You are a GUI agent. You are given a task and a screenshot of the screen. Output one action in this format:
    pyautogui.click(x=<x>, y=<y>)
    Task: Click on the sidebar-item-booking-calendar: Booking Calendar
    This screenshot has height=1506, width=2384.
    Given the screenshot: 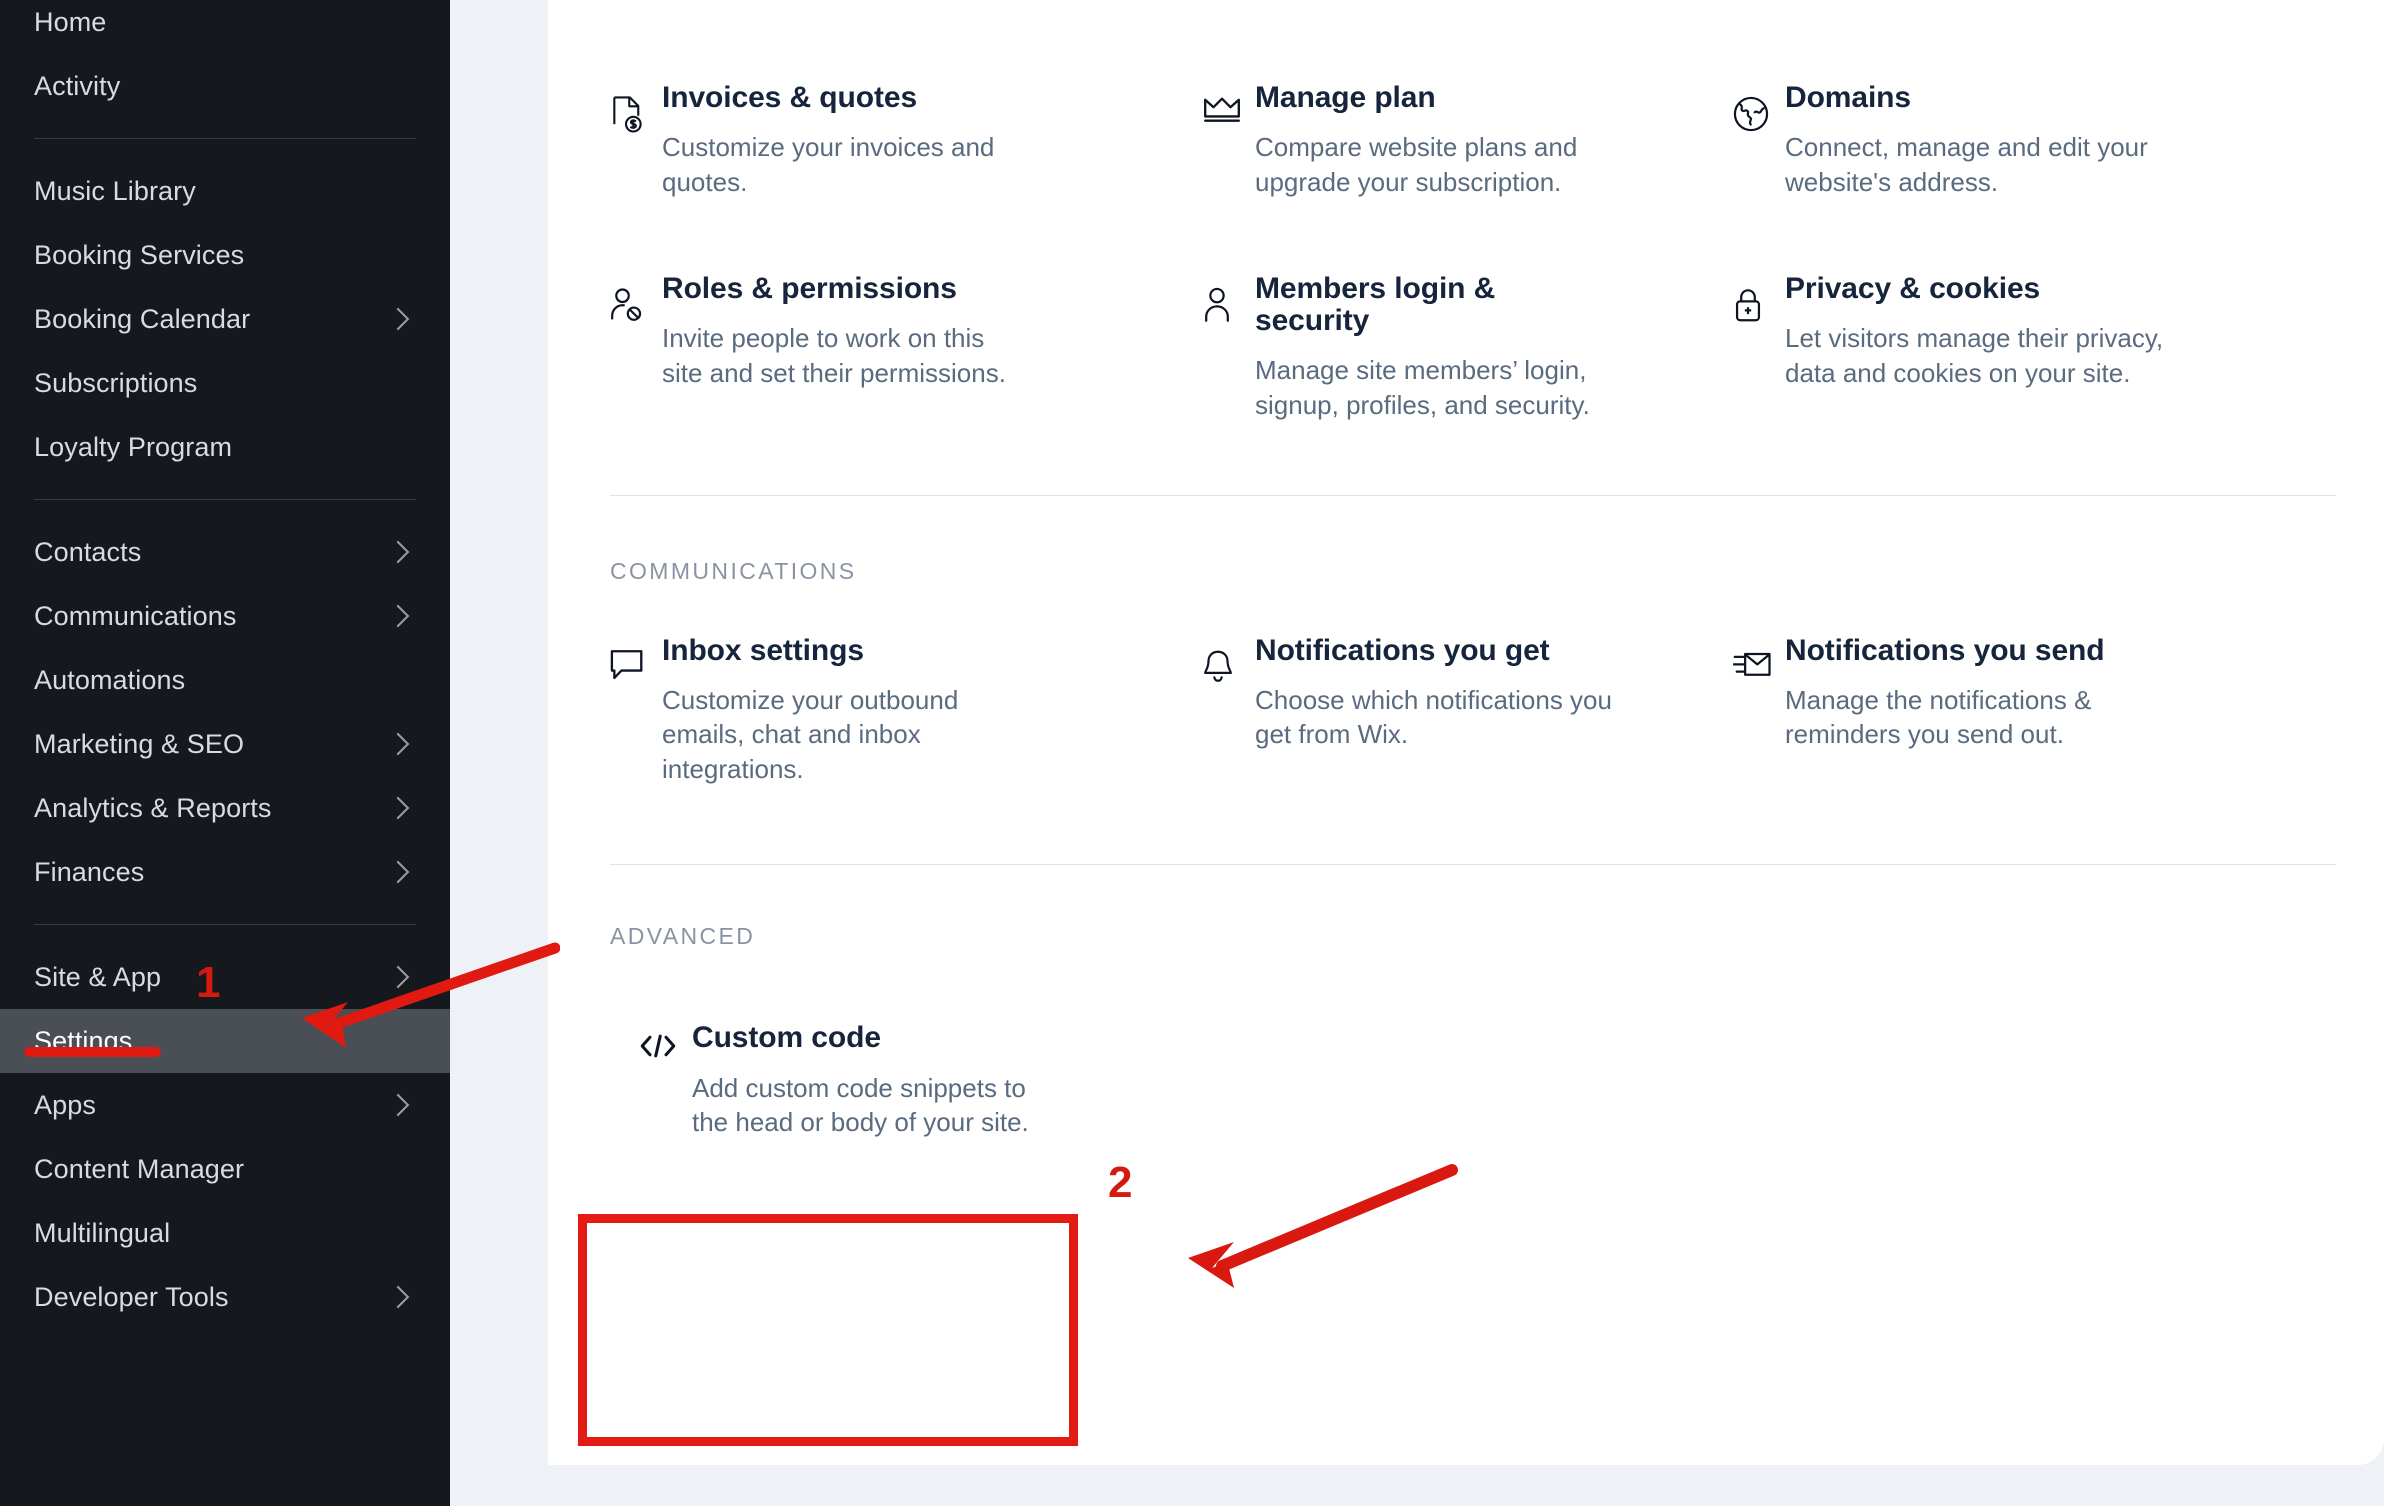 What is the action you would take?
    pyautogui.click(x=225, y=319)
    